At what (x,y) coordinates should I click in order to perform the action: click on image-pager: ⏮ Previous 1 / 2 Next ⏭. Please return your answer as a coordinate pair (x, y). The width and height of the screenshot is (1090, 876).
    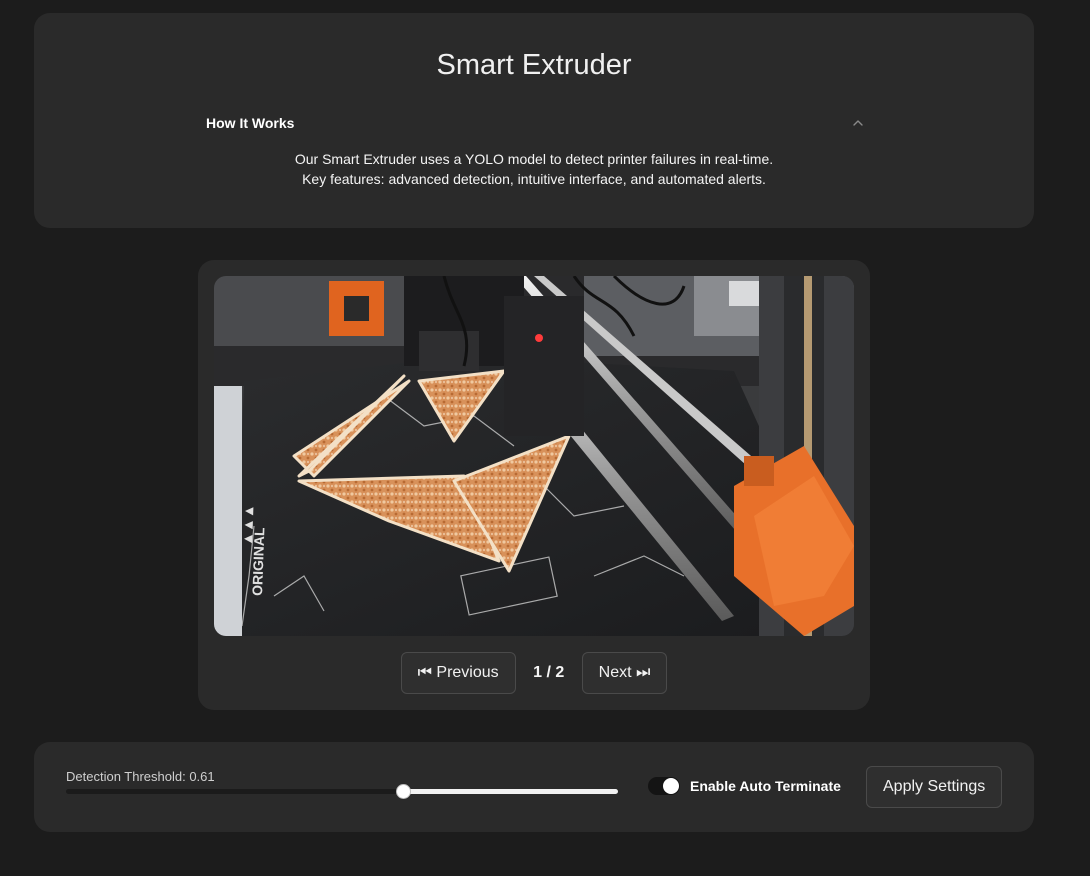
    Looking at the image, I should click on (534, 673).